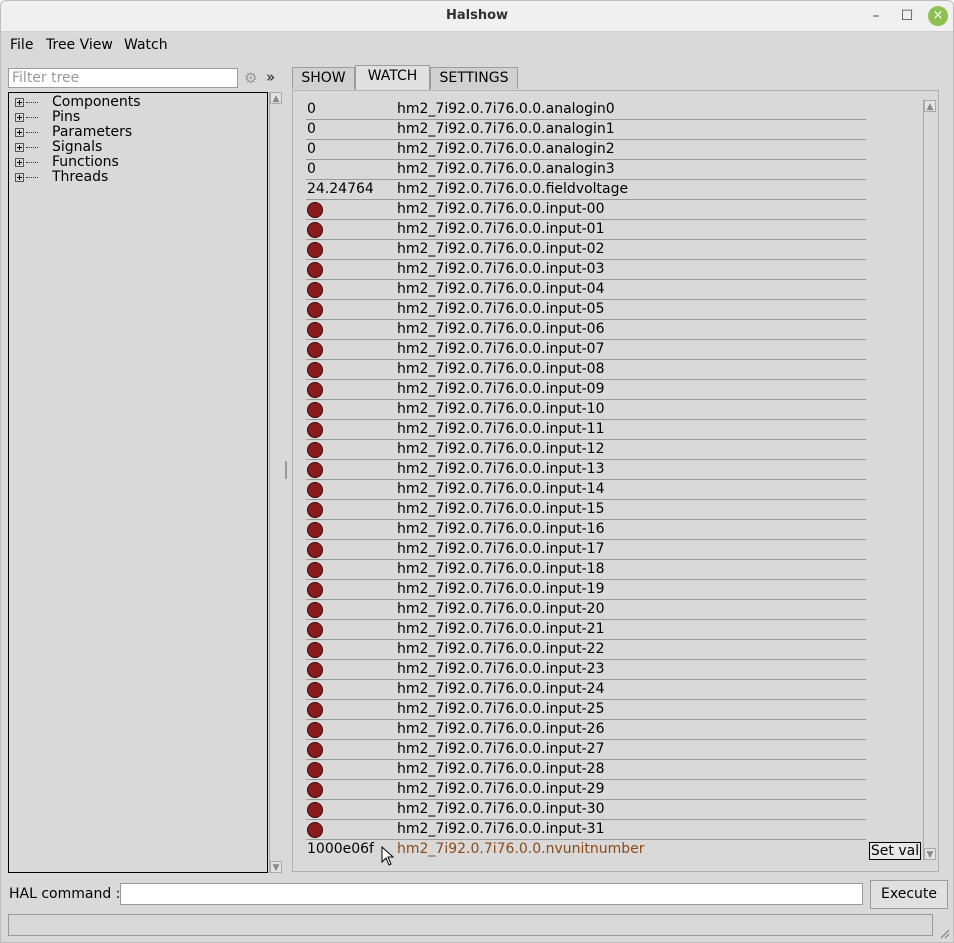  I want to click on title-bar: Halshow – ☐ ×, so click(477, 16).